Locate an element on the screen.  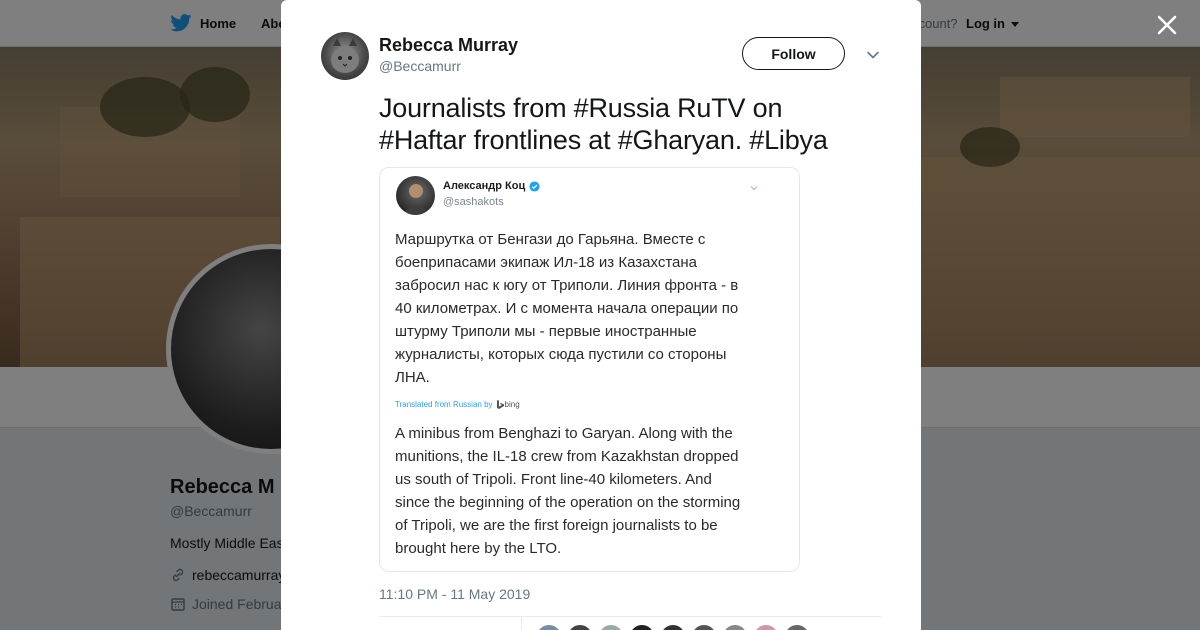
close-icon is located at coordinates (1167, 25).